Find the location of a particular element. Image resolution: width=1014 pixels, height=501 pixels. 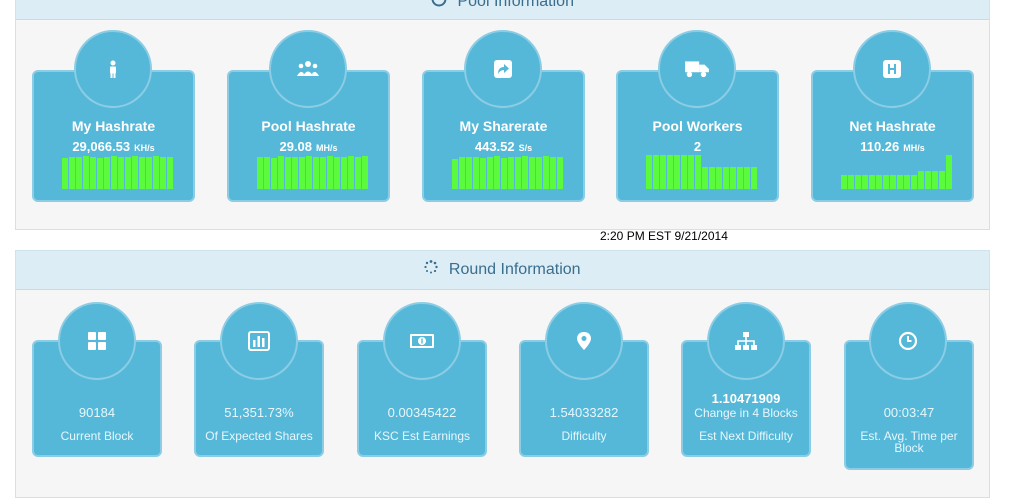

card-value: 51,351.73% is located at coordinates (259, 412).